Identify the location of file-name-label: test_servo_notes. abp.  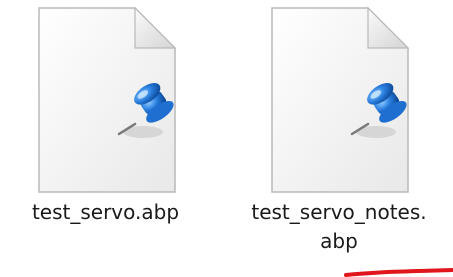
(339, 226).